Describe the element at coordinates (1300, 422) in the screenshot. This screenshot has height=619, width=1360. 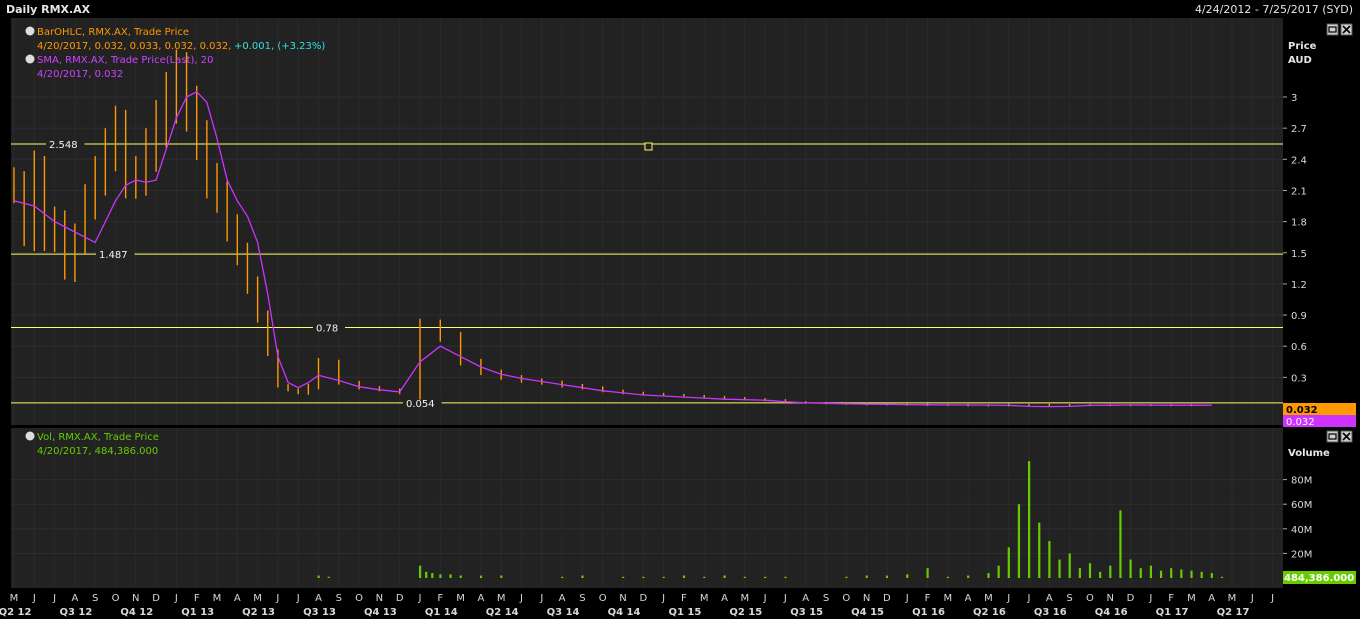
I see `sma-badge: 0.032` at that location.